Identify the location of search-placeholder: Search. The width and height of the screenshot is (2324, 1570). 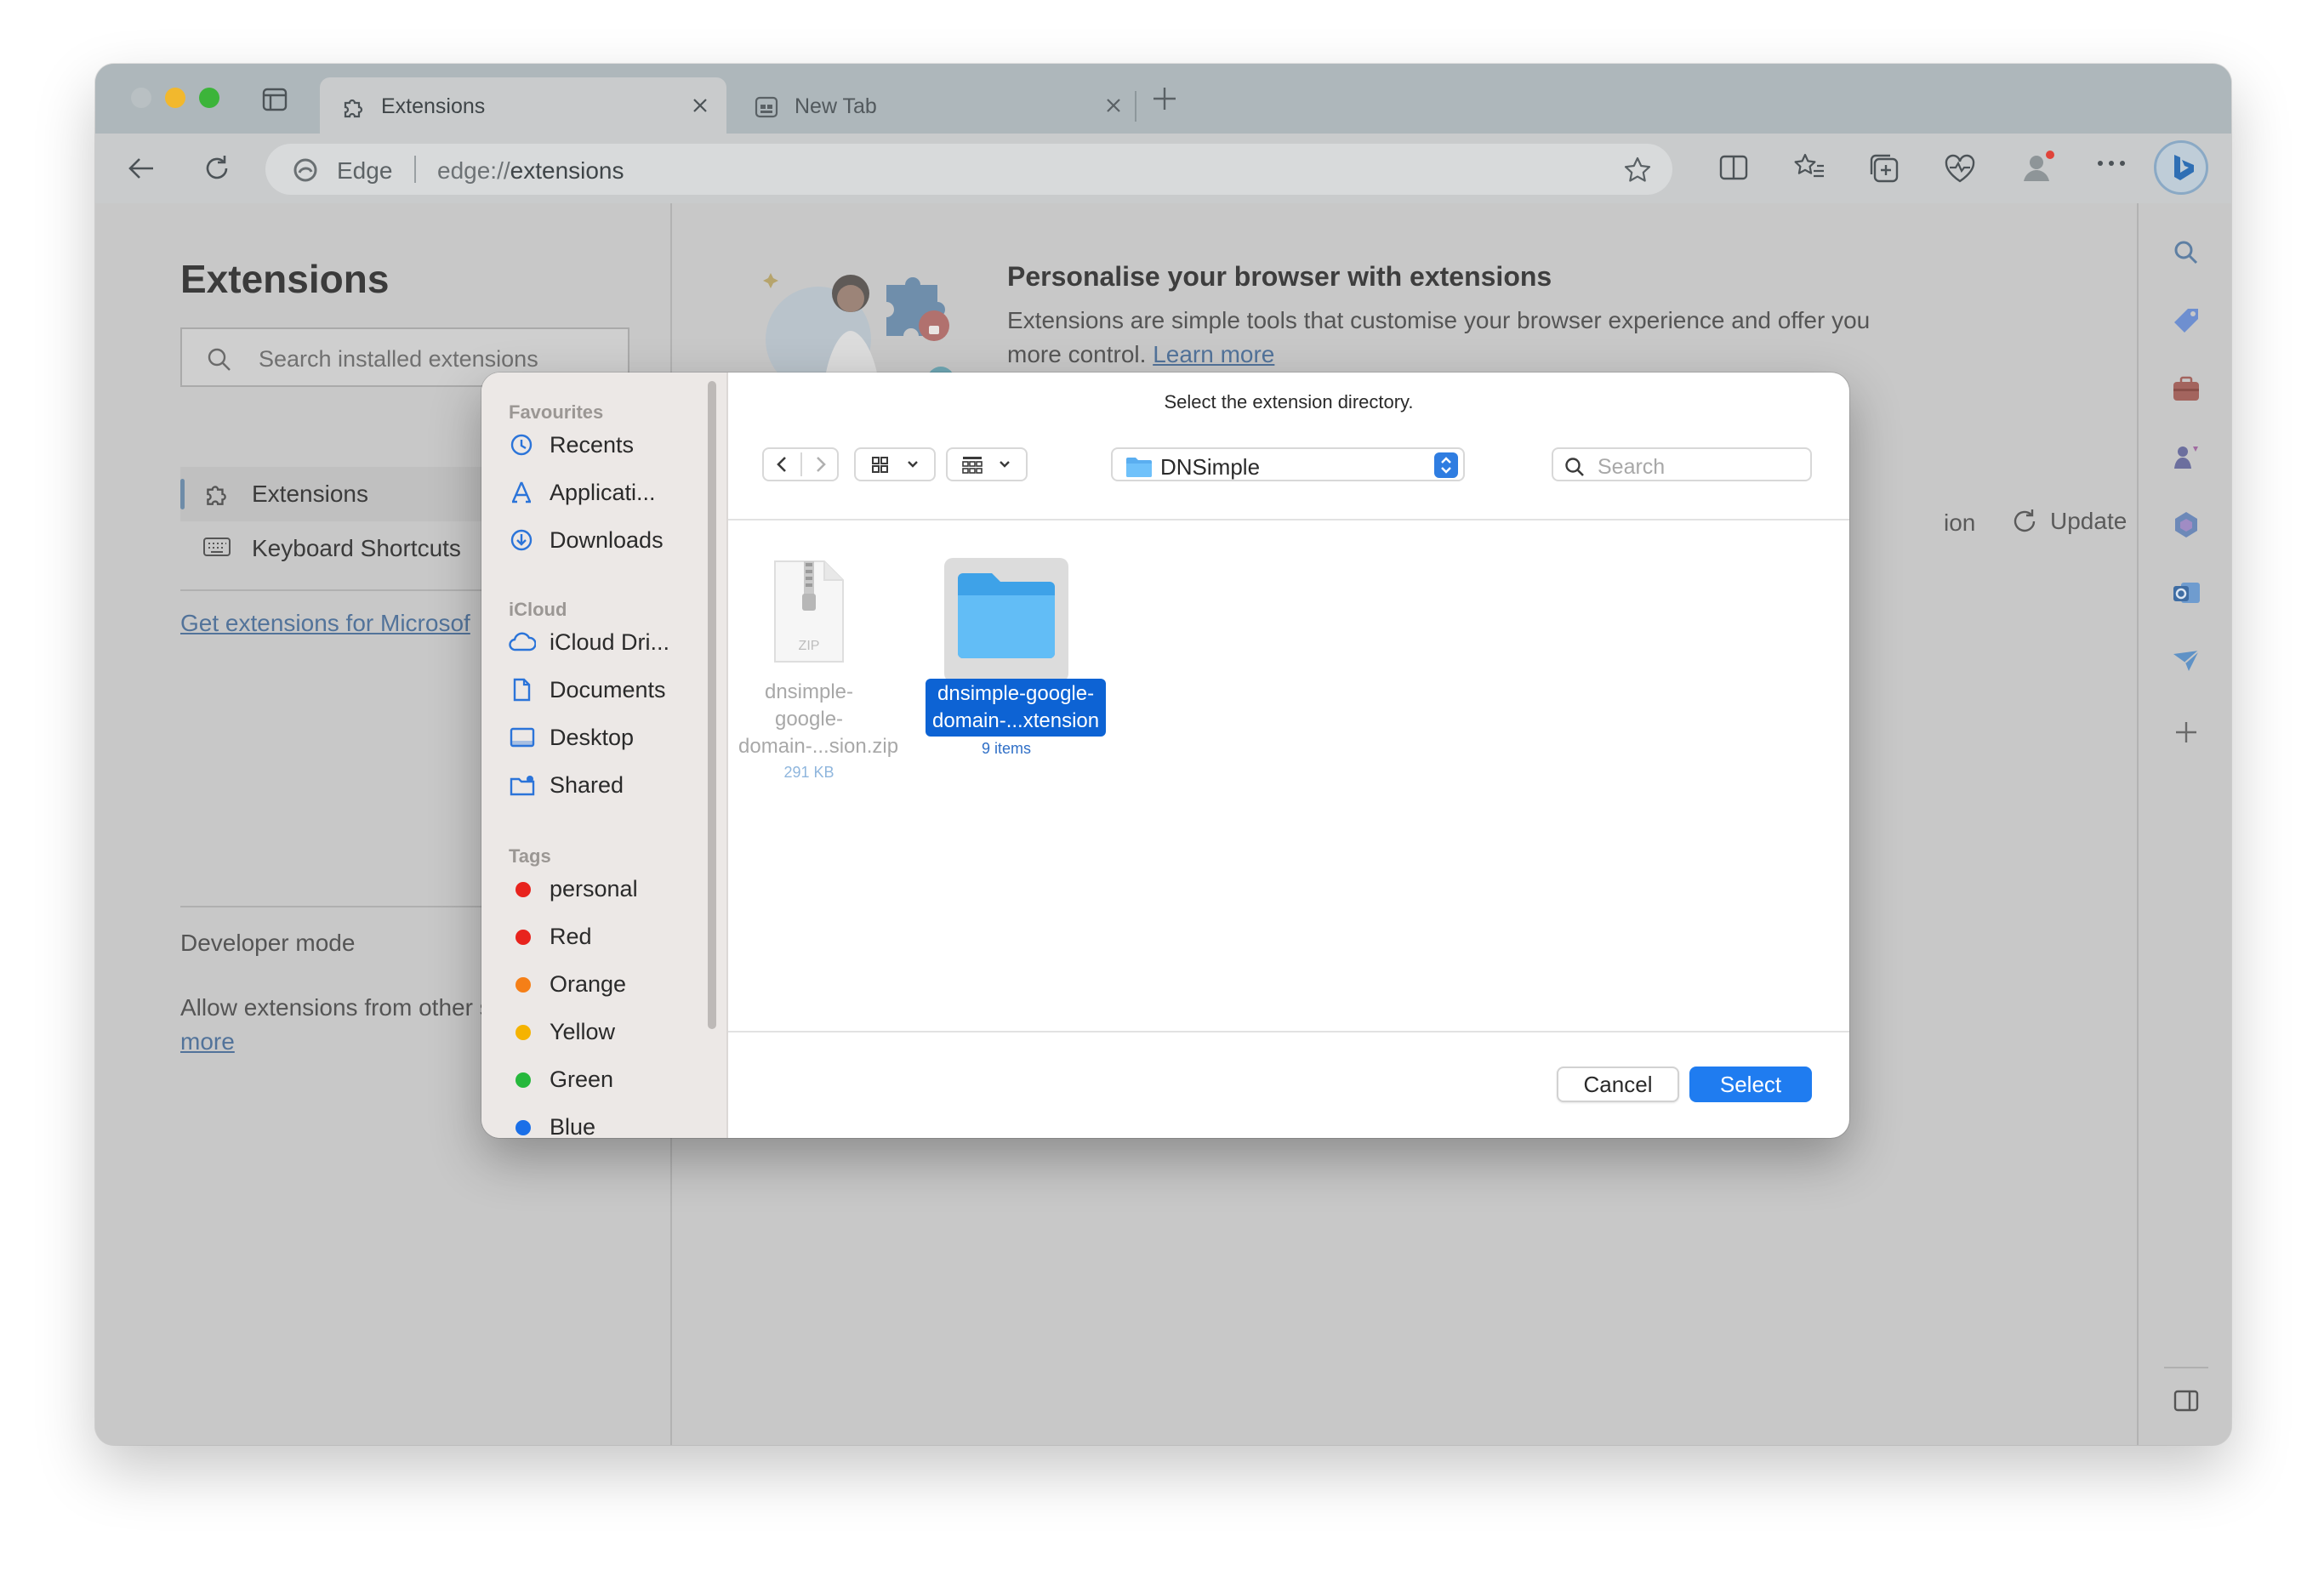
(1632, 467).